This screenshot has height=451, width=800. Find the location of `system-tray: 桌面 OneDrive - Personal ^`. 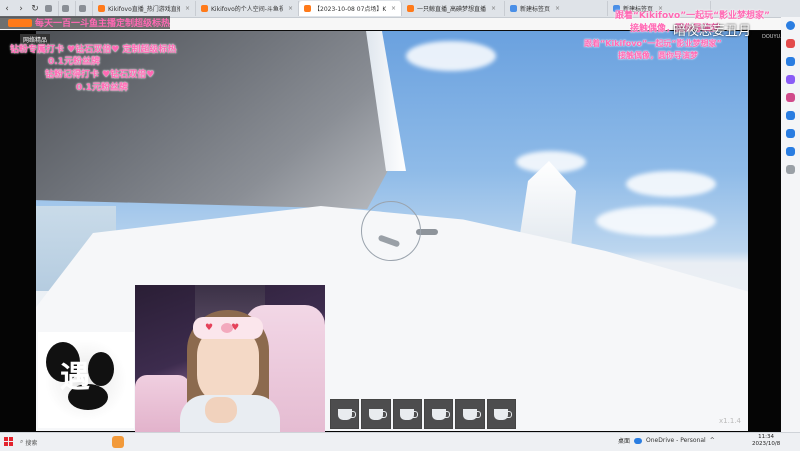

system-tray: 桌面 OneDrive - Personal ^ is located at coordinates (666, 440).